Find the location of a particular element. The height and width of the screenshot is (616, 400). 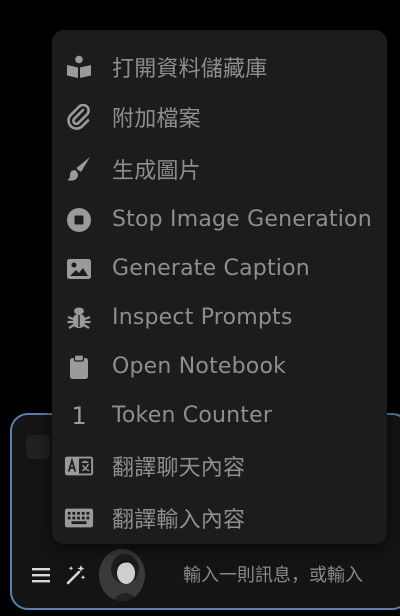

menu-item-translate-input: 翻譯輸入內容 is located at coordinates (219, 518).